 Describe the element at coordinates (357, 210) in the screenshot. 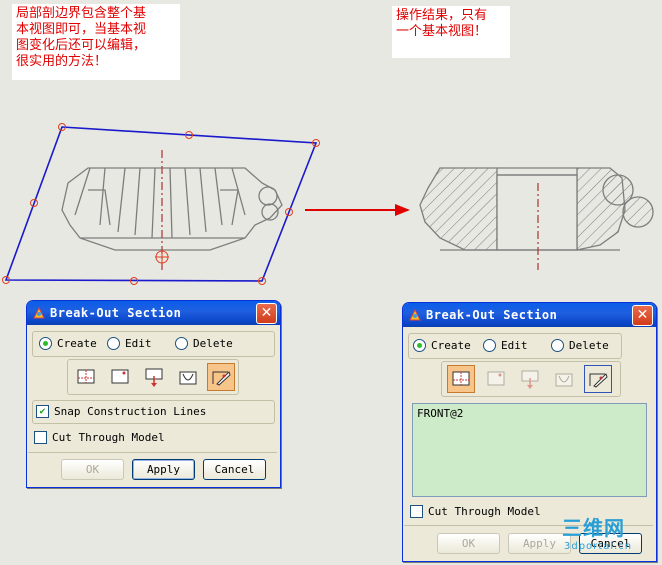

I see `result-arrow` at that location.